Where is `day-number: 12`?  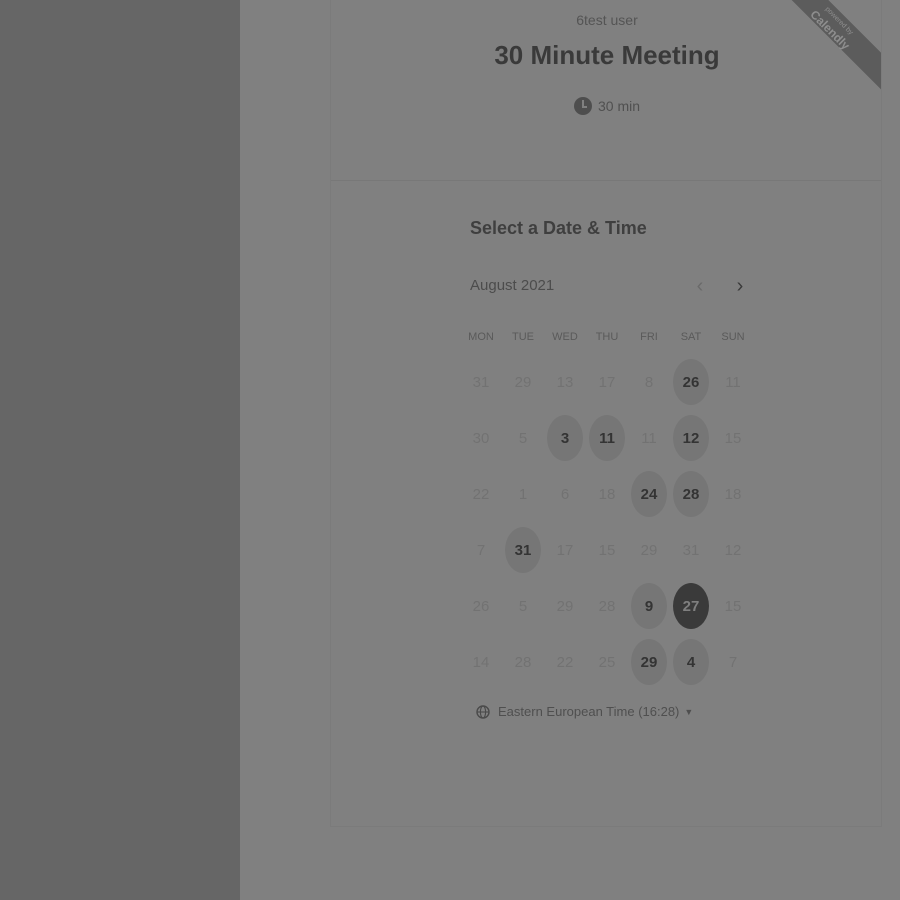
day-number: 12 is located at coordinates (691, 438).